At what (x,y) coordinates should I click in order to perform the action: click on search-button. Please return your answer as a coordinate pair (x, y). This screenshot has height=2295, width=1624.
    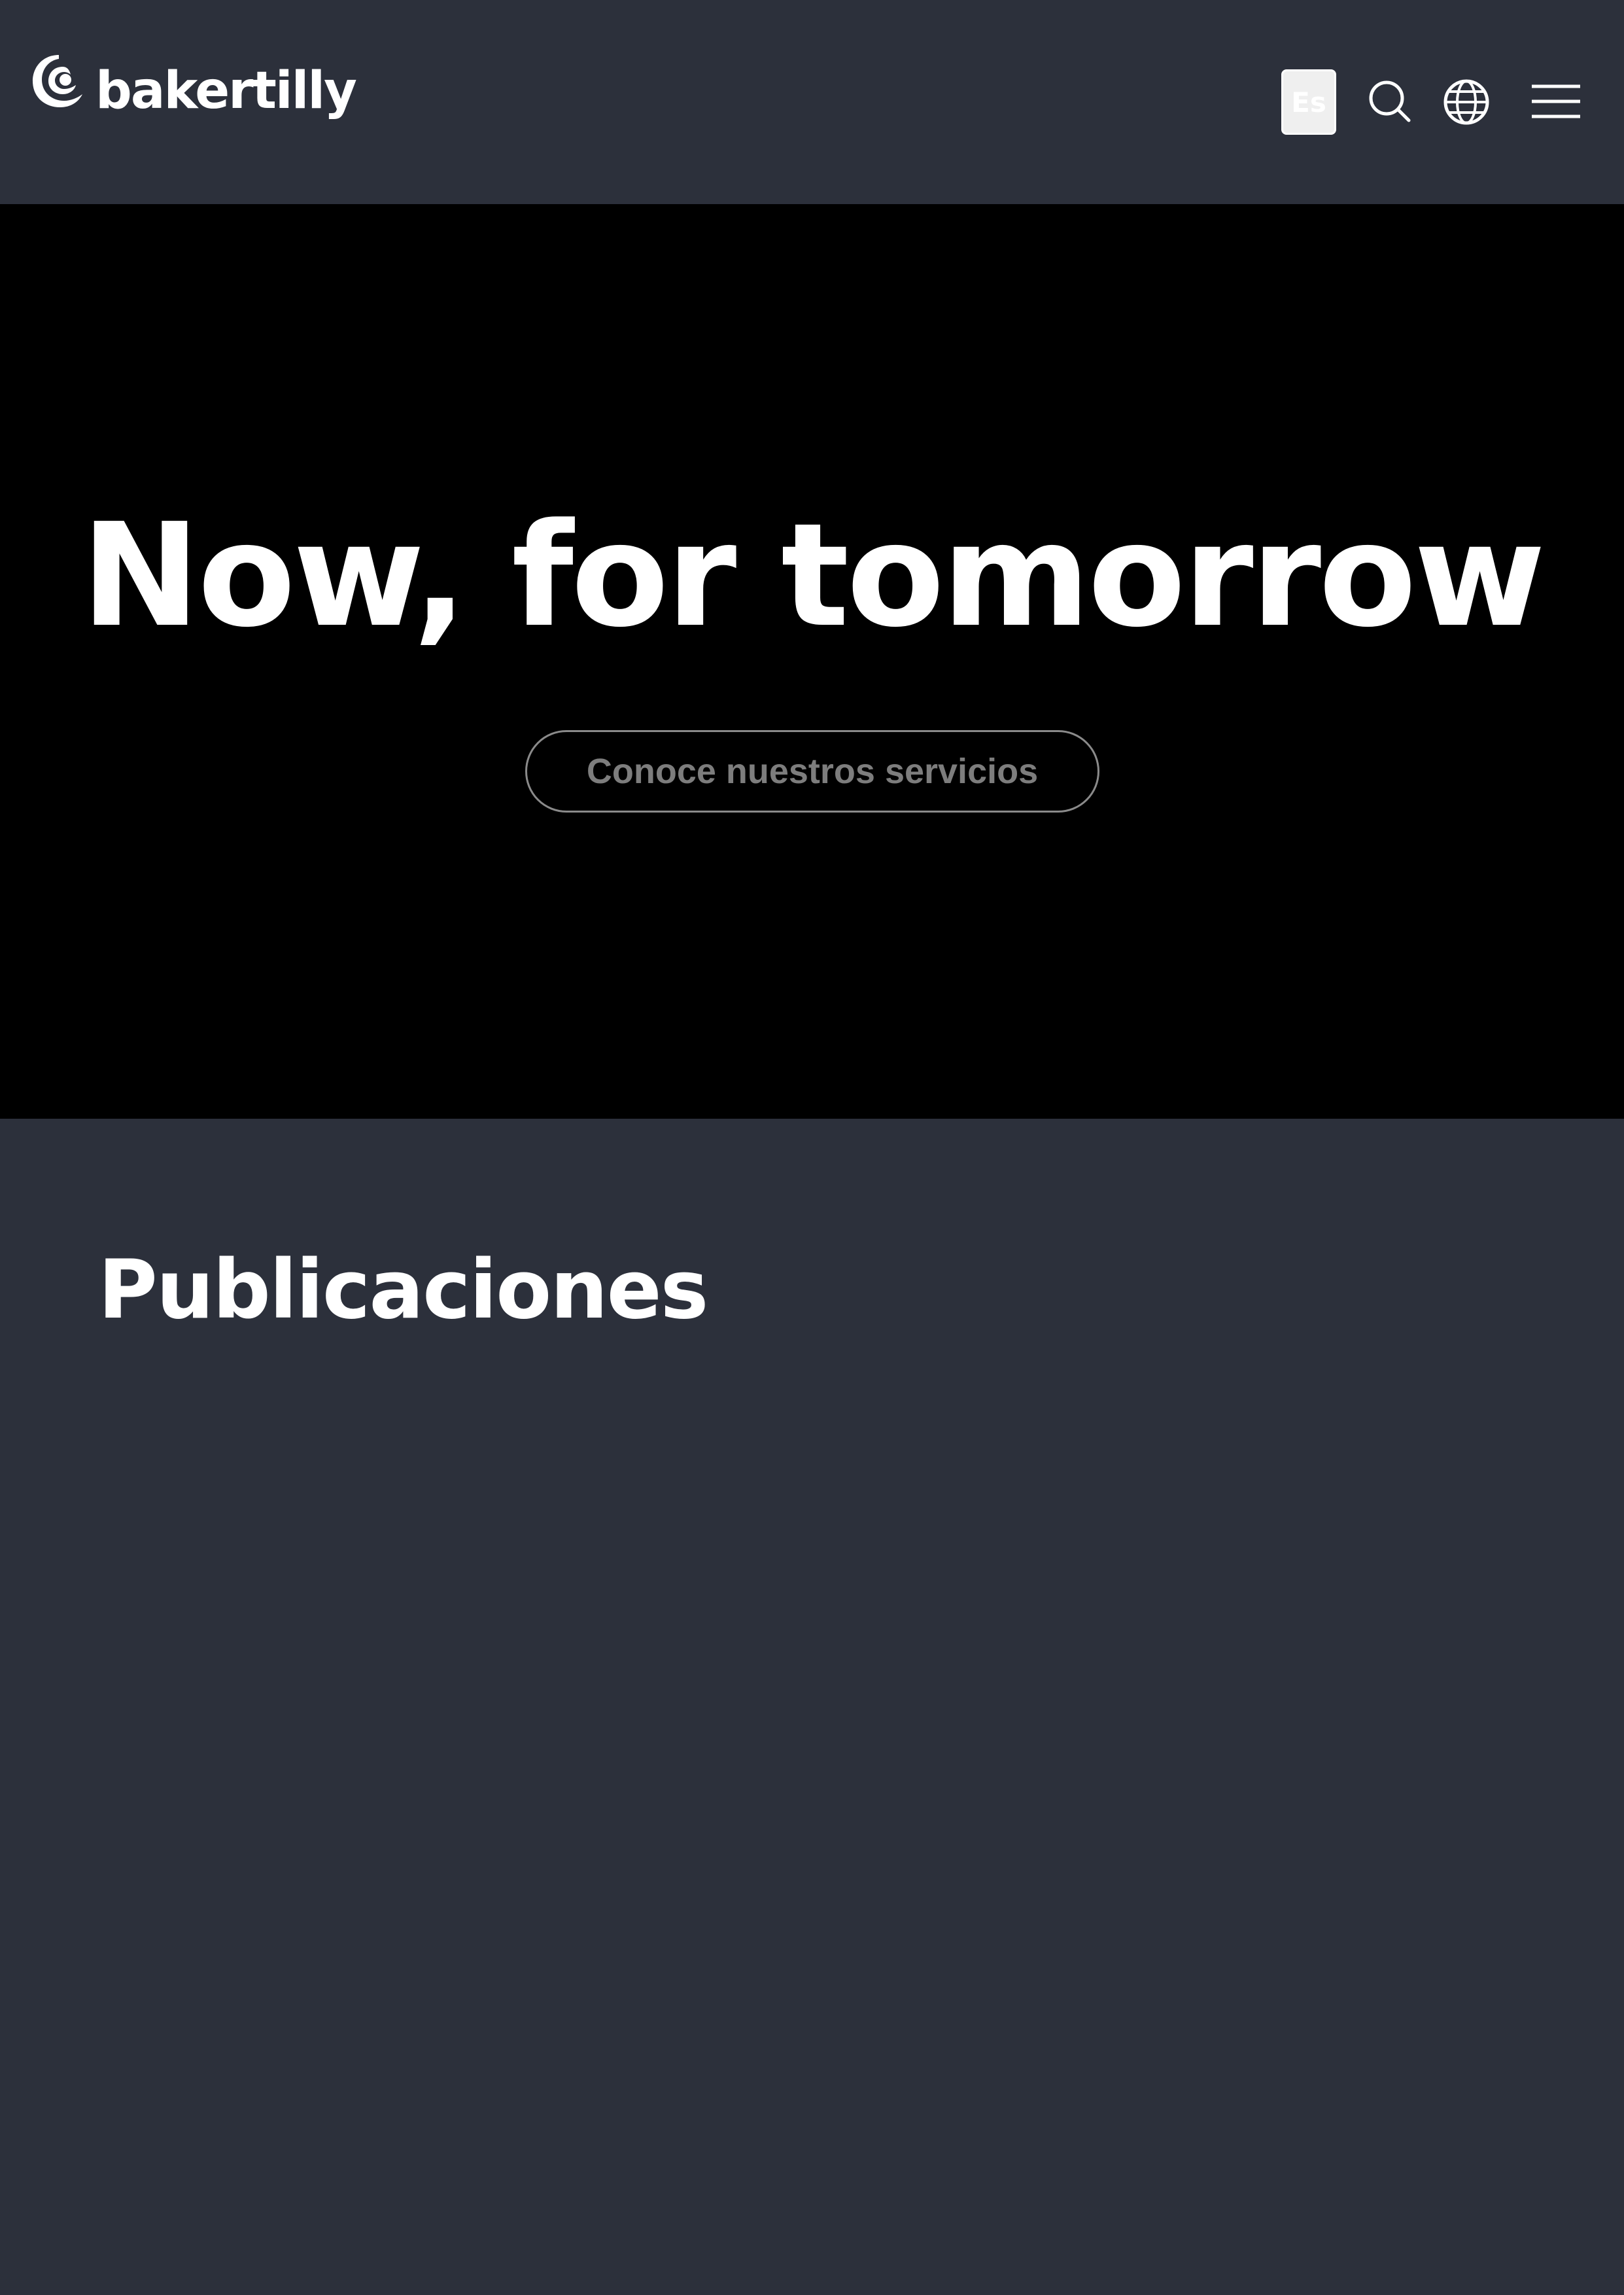
    Looking at the image, I should click on (1390, 102).